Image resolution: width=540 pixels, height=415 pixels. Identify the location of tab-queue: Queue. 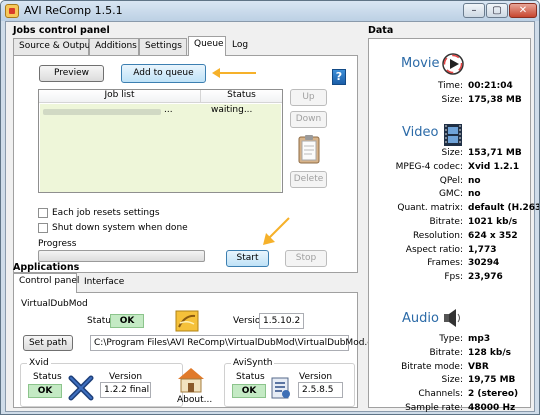
(207, 46).